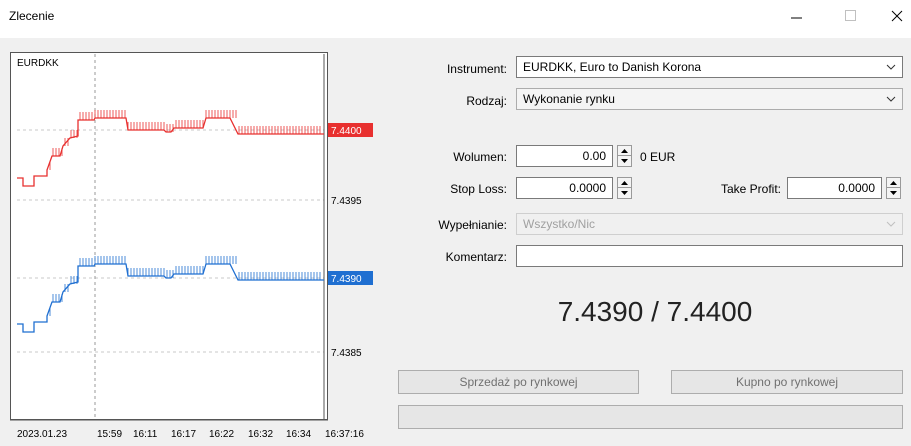 This screenshot has height=446, width=911. Describe the element at coordinates (346, 131) in the screenshot. I see `price-label: 7.4400` at that location.